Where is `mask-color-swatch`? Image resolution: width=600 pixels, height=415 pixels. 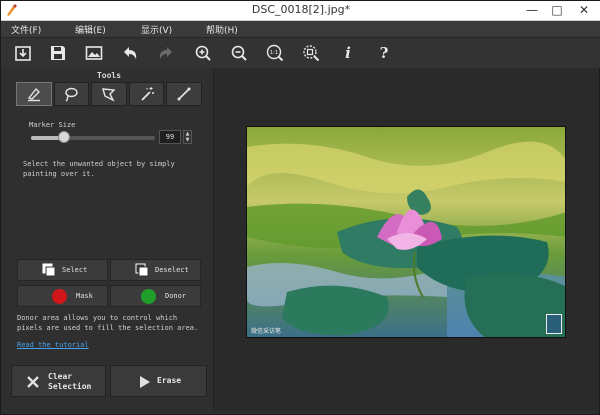 mask-color-swatch is located at coordinates (59, 296).